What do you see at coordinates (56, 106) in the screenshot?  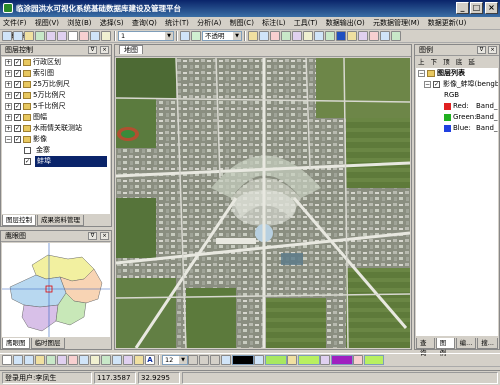 I see `layer-item: + ✓ 5千比例尺` at bounding box center [56, 106].